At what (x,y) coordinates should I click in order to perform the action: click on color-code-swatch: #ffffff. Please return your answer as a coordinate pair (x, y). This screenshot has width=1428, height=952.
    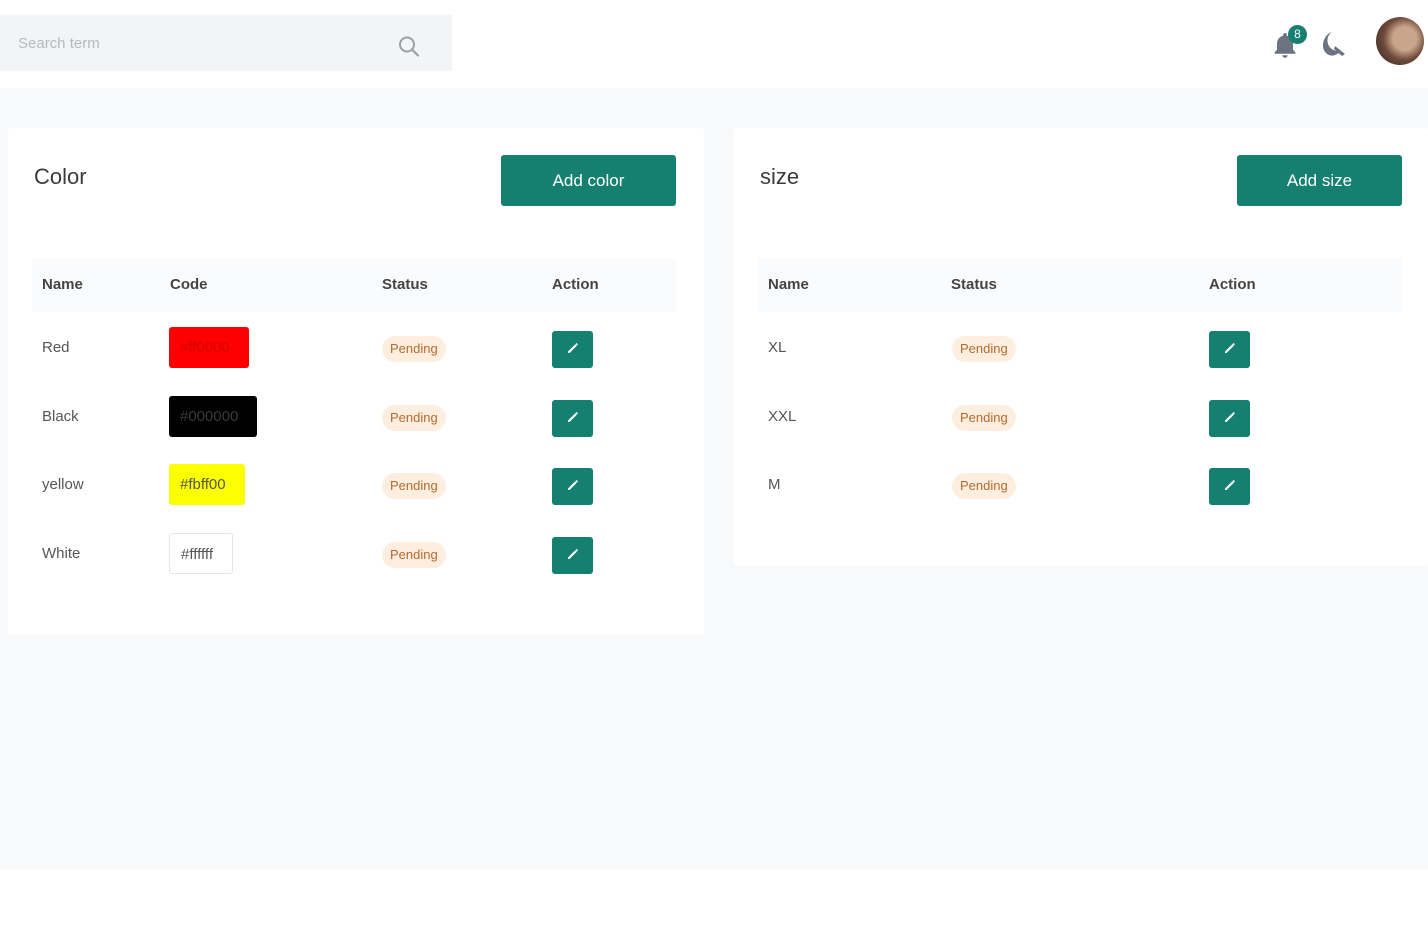
    Looking at the image, I should click on (201, 553).